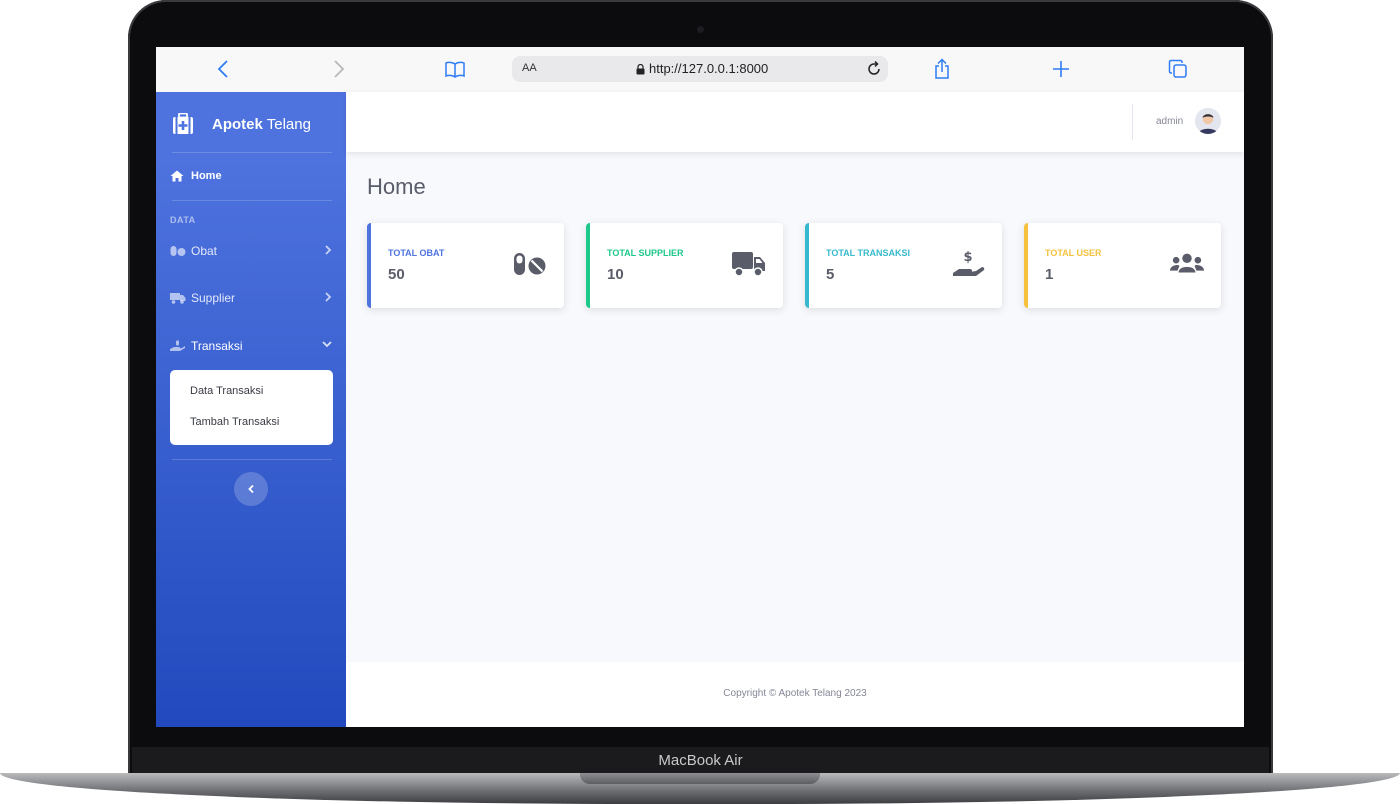 Image resolution: width=1400 pixels, height=804 pixels. I want to click on user-avatar-icon, so click(1208, 121).